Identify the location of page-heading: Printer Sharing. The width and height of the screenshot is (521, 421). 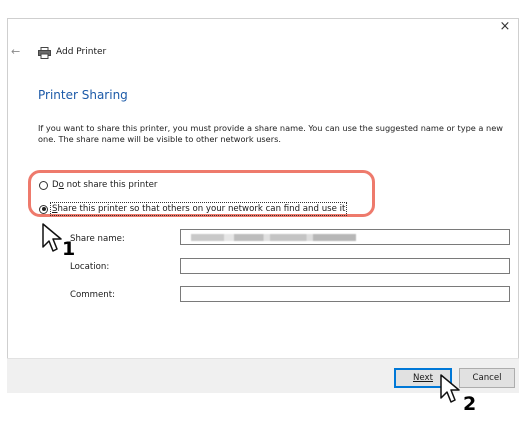
(83, 95).